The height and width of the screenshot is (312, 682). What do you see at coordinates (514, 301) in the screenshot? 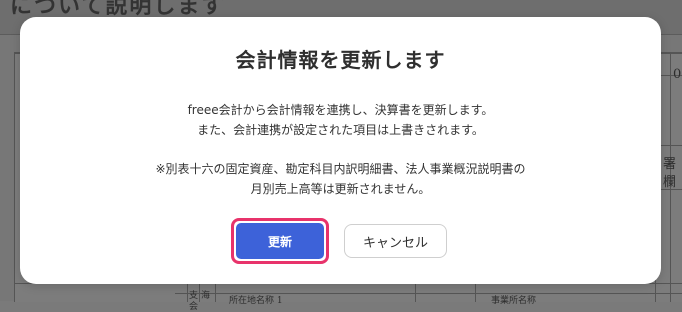
I see `form-fragment: 事業所名称` at bounding box center [514, 301].